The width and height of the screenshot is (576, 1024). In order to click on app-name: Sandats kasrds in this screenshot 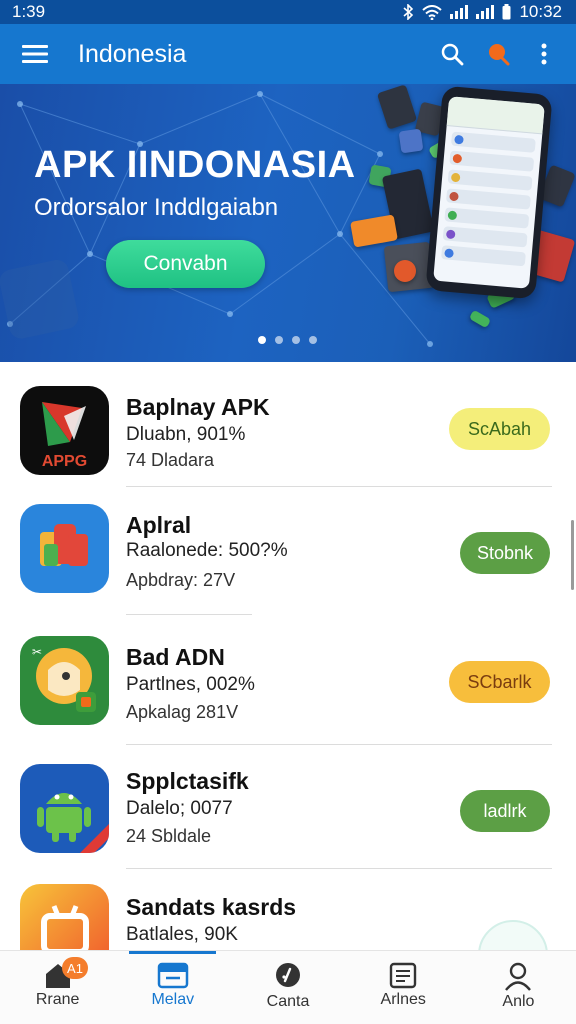, I will do `click(211, 907)`.